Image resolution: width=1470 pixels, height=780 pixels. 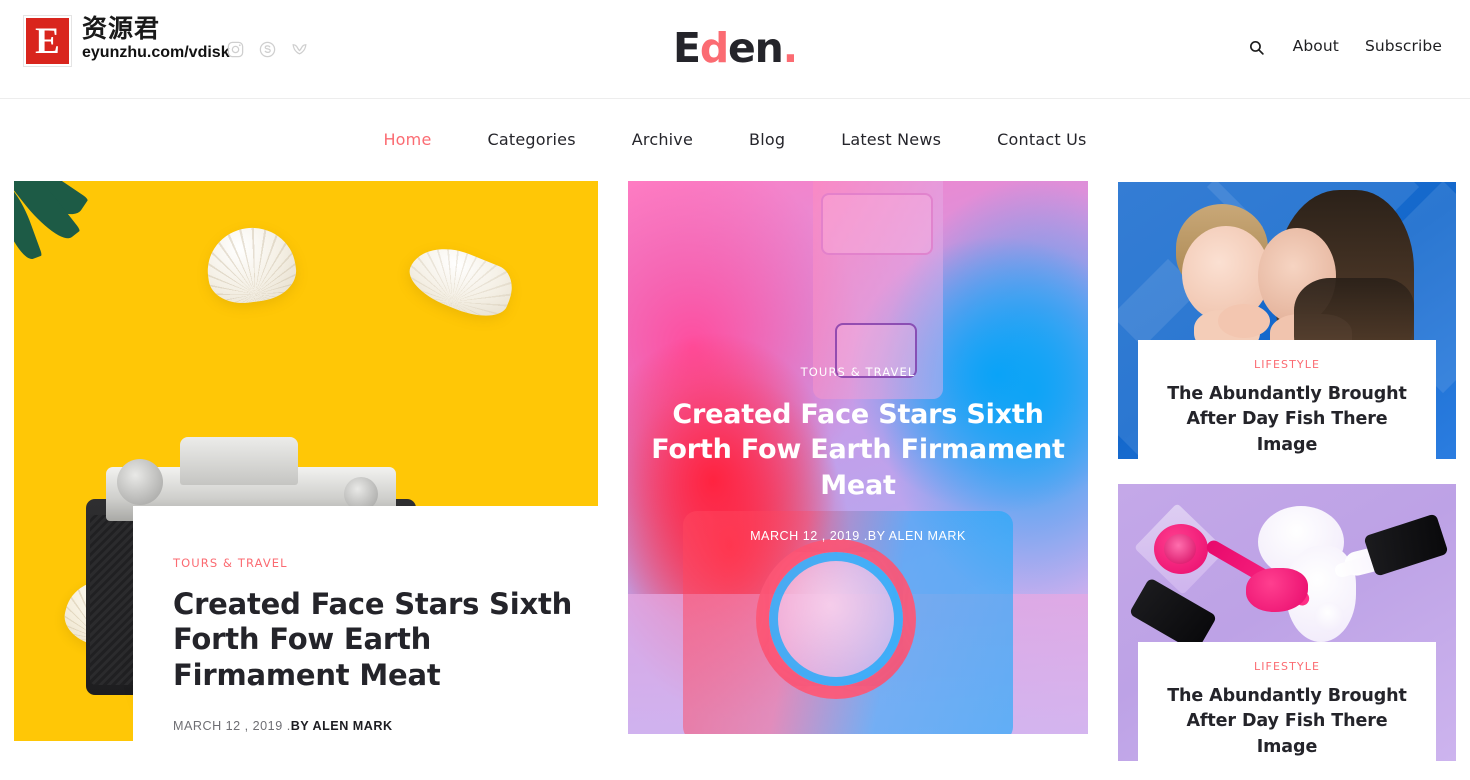 I want to click on nav-item-home: Home, so click(x=407, y=140).